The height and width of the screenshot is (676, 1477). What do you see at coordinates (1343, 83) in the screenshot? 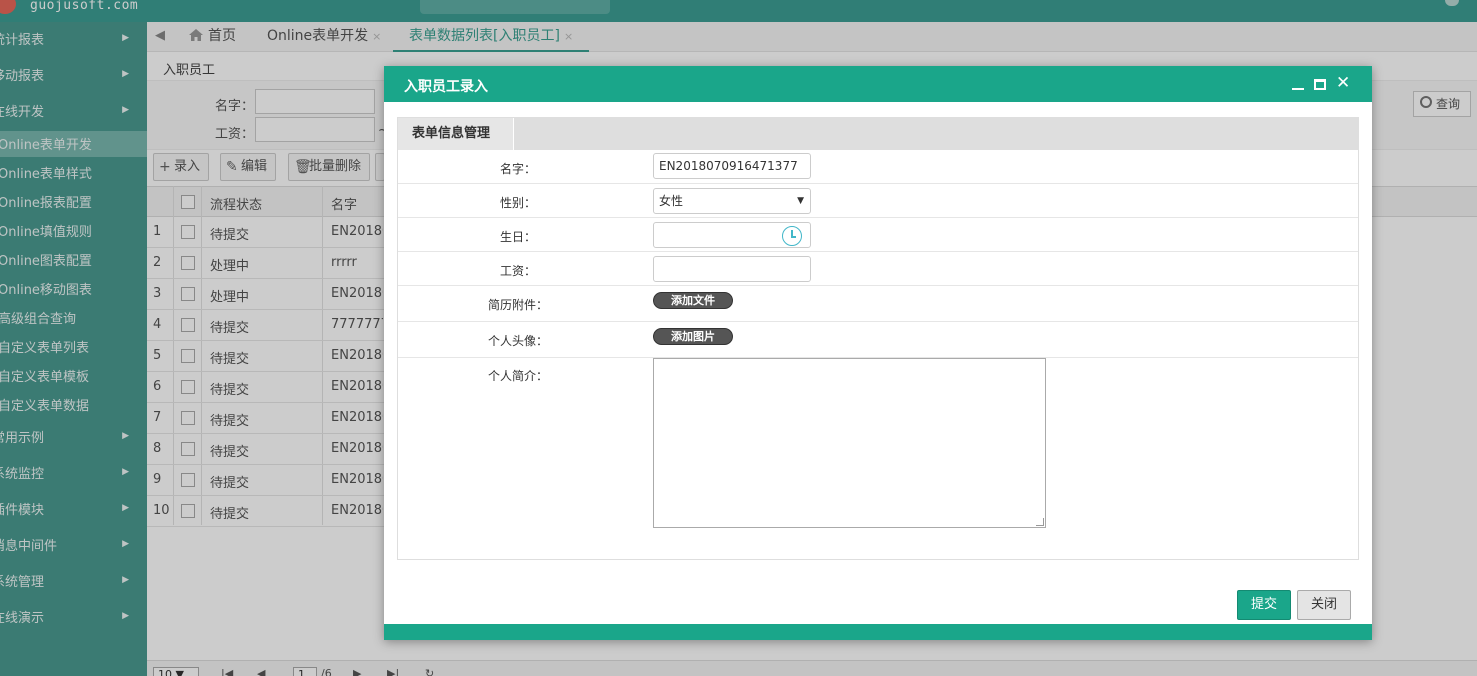
I see `close-icon: ✕` at bounding box center [1343, 83].